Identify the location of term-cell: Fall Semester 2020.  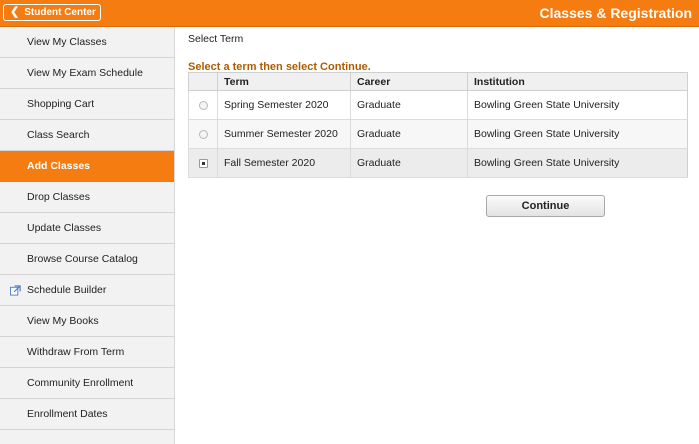
(284, 163).